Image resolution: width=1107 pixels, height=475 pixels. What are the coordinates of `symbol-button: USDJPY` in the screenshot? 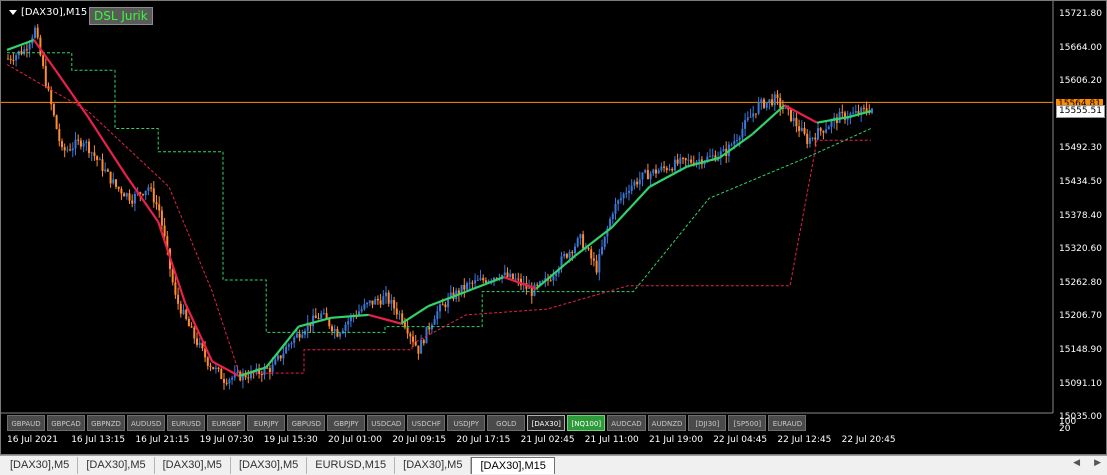 It's located at (466, 423).